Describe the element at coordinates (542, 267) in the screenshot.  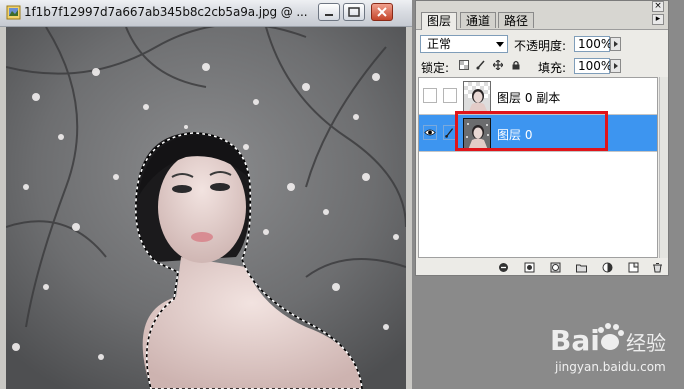
I see `panel-footer` at that location.